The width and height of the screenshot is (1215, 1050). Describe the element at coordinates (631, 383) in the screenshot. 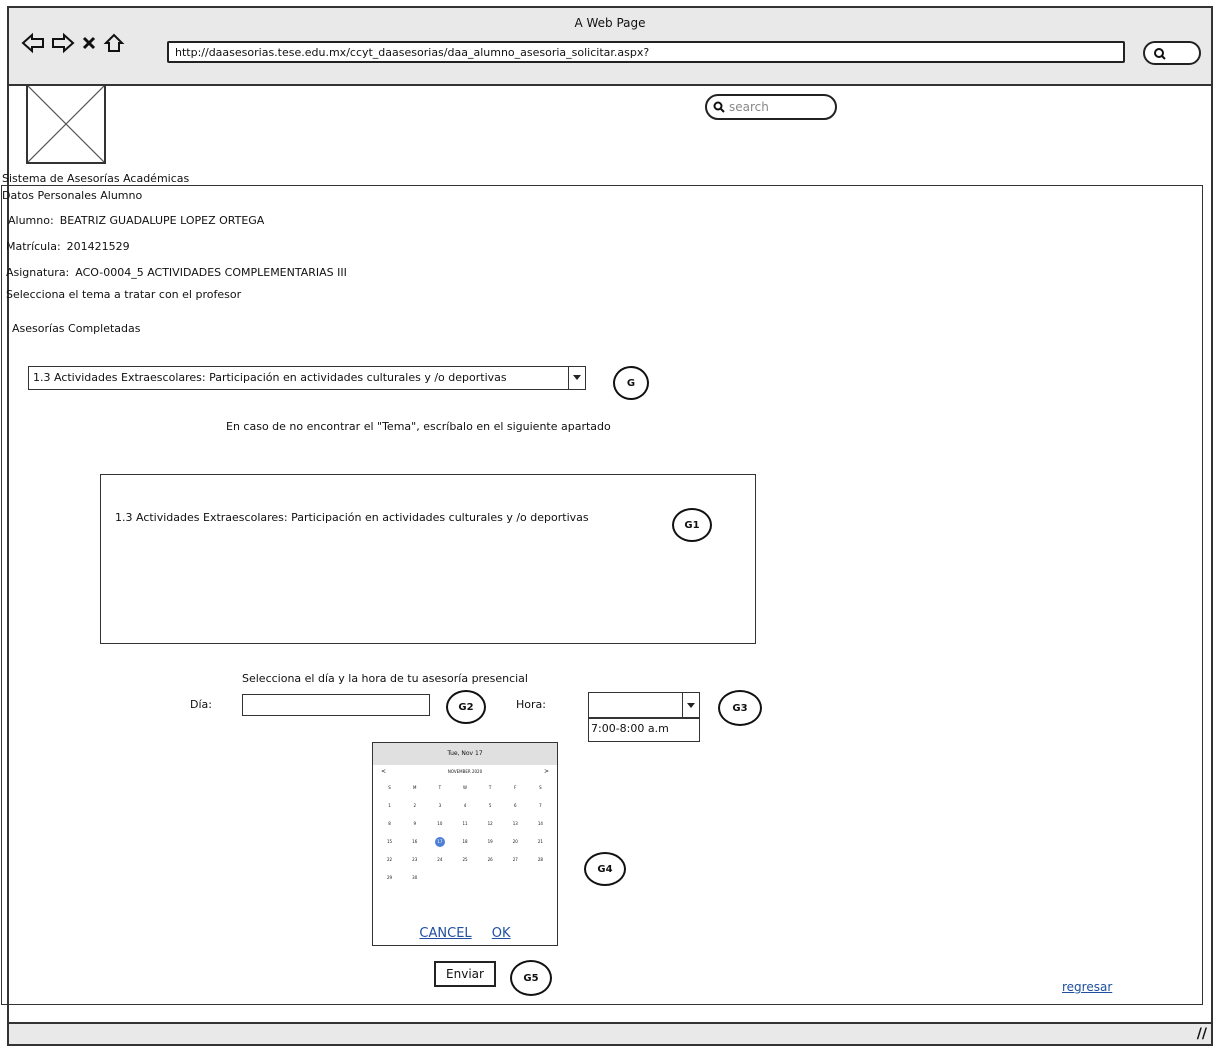

I see `badge-g: G` at that location.